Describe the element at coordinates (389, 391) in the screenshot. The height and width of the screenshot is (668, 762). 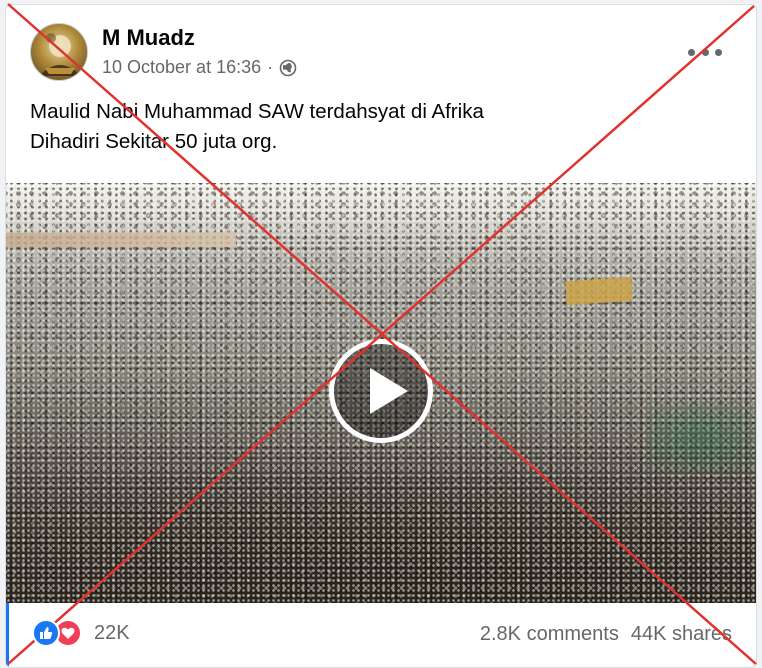
I see `play-icon` at that location.